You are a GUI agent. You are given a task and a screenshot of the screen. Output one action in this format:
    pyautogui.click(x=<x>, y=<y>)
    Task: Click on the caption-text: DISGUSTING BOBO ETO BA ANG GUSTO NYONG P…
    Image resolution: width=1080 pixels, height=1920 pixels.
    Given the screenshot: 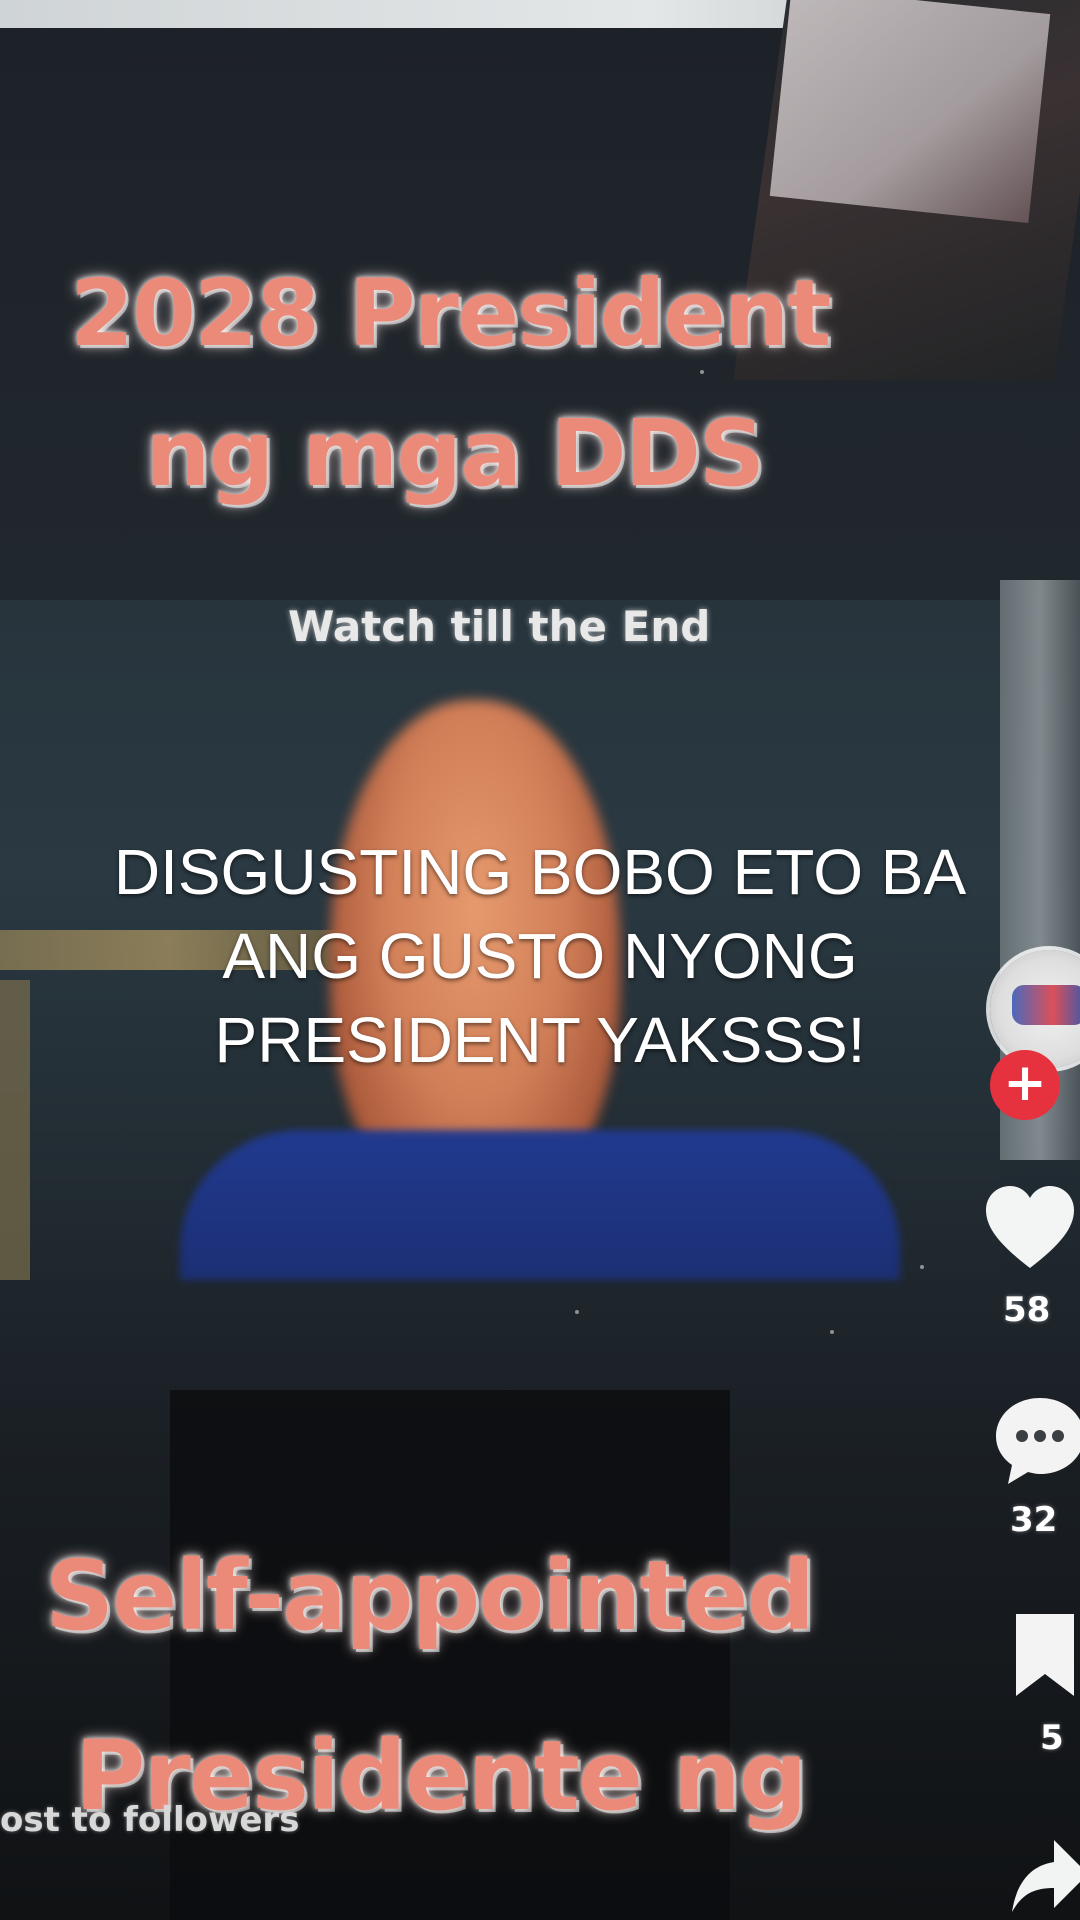 What is the action you would take?
    pyautogui.click(x=540, y=956)
    